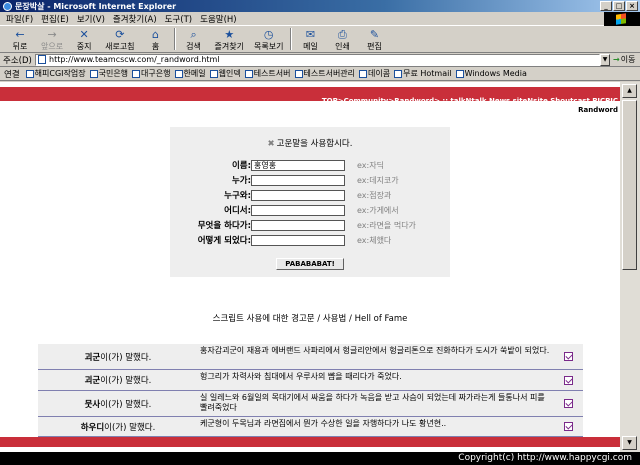  Describe the element at coordinates (301, 376) in the screenshot. I see `entry-message: 헝그리가 차력사와 침대에서 우루사의 뺨을 때리다가 죽었다.` at that location.